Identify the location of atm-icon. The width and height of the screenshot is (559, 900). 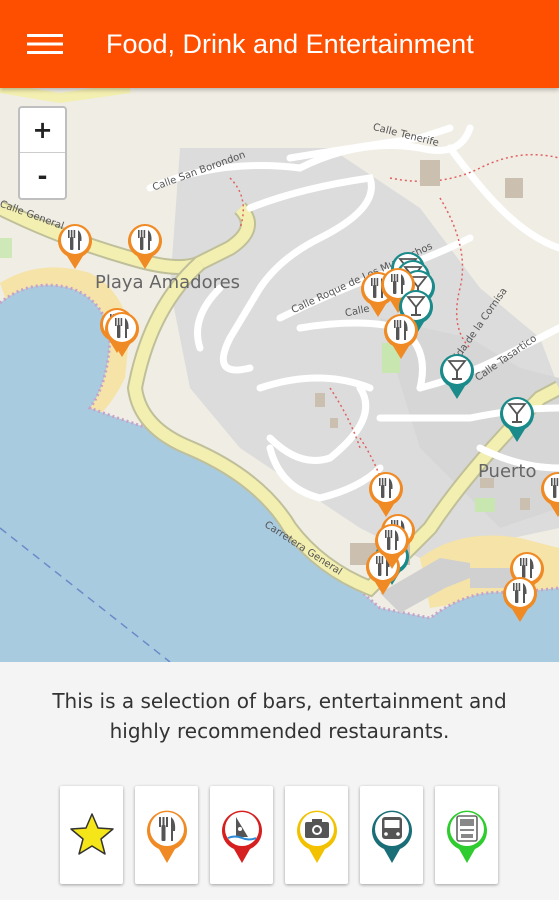
(466, 836).